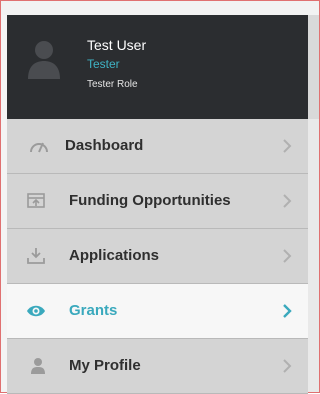 The width and height of the screenshot is (320, 394). I want to click on sidebar-item-funding-opportunities: Funding Opportunities, so click(157, 201).